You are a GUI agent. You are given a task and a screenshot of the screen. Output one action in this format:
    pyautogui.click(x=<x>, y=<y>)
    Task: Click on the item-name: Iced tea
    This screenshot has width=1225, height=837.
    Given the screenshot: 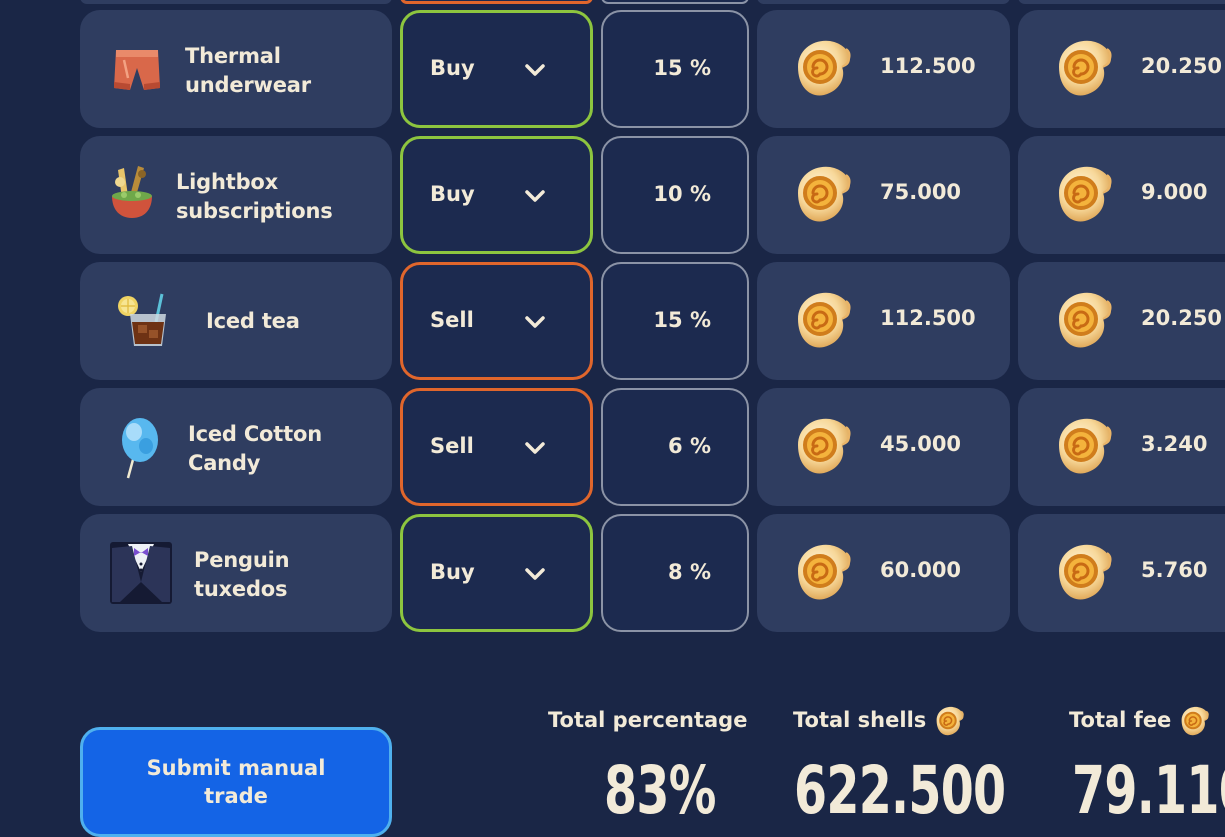 What is the action you would take?
    pyautogui.click(x=253, y=321)
    